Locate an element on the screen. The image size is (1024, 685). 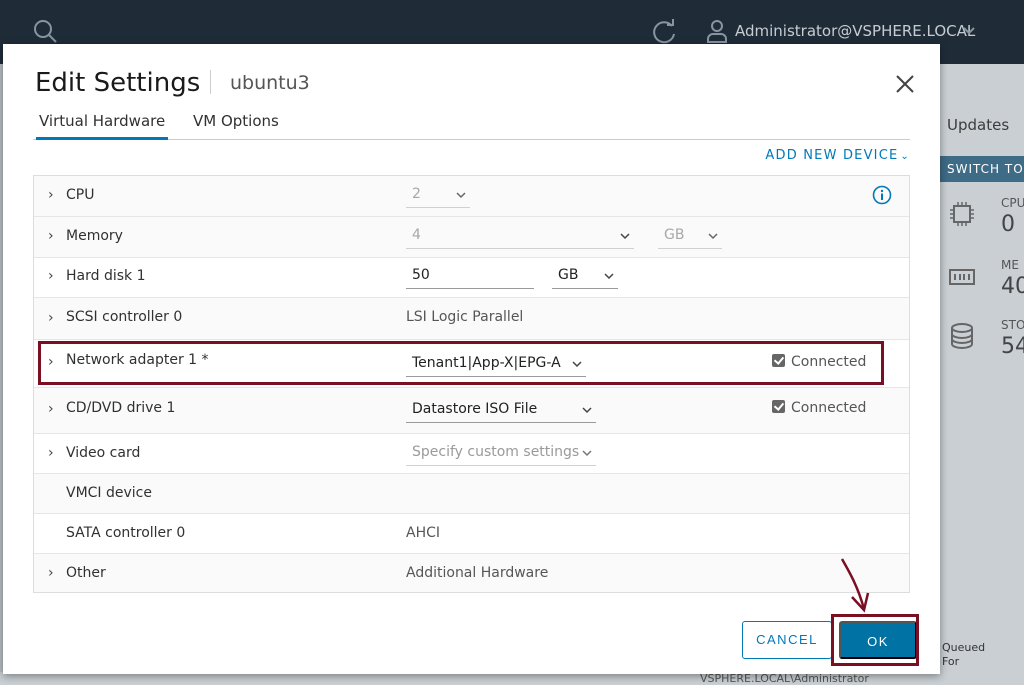
dialog-subtitle: ubuntu3 is located at coordinates (270, 83).